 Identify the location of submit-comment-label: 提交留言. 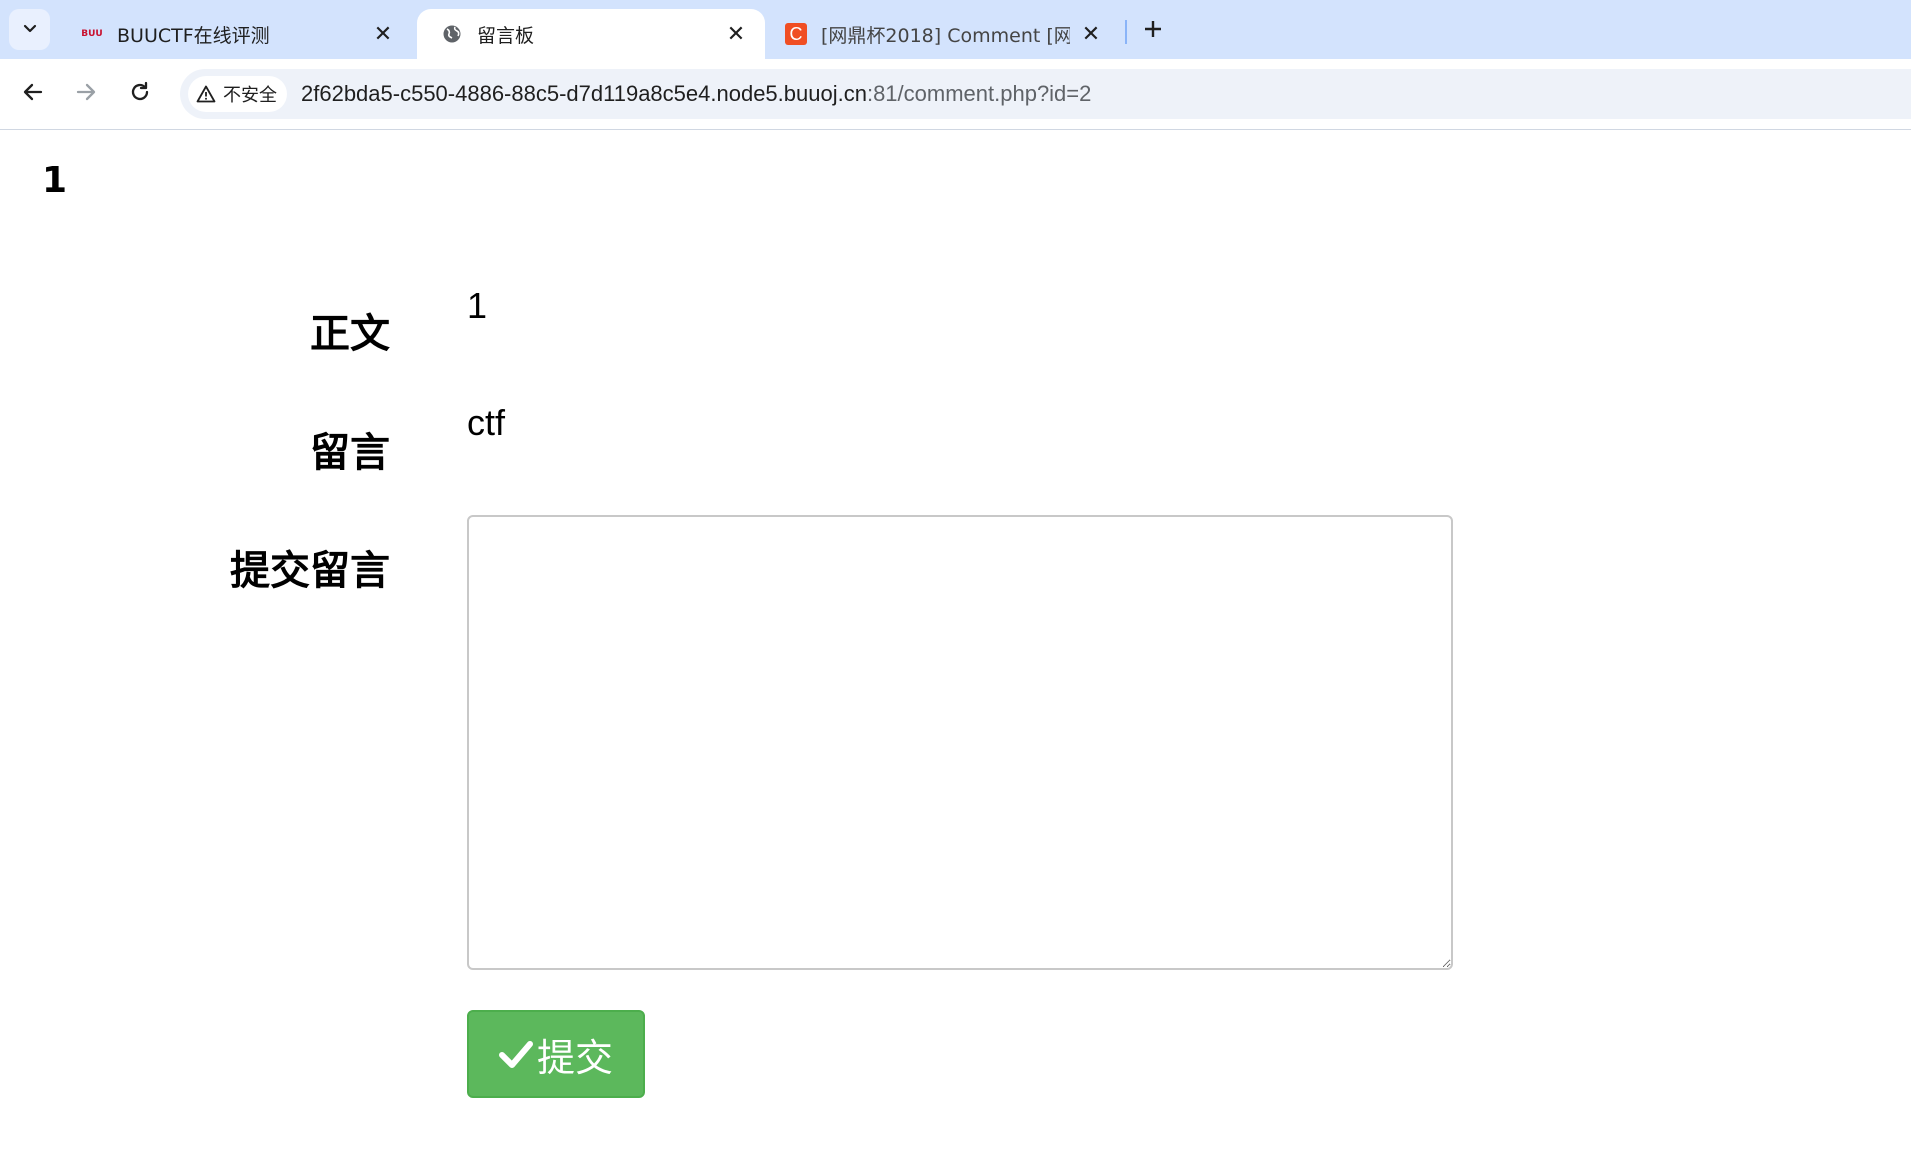
(310, 571).